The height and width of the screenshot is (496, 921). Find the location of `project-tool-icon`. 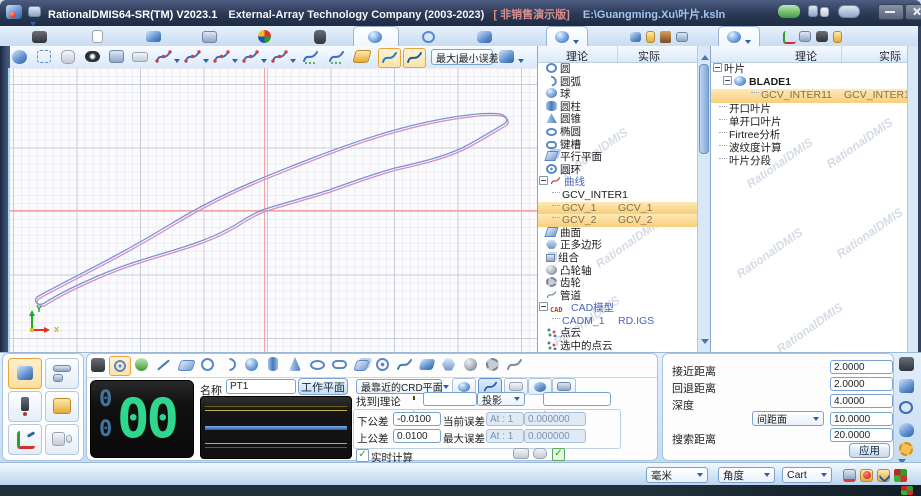

project-tool-icon is located at coordinates (906, 364).